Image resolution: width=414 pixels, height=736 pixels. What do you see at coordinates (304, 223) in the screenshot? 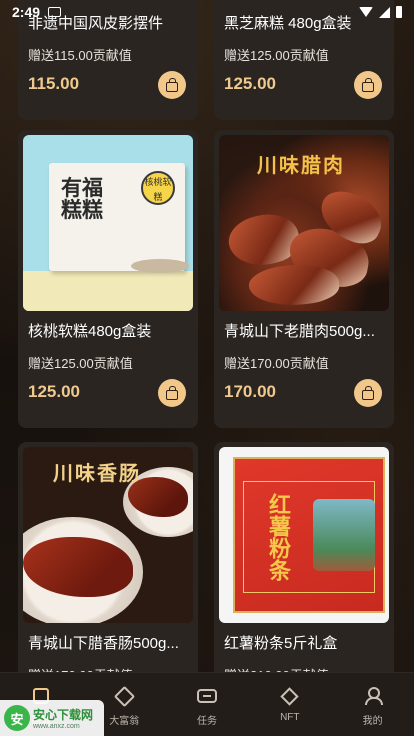
I see `product-image: 川味腊肉` at bounding box center [304, 223].